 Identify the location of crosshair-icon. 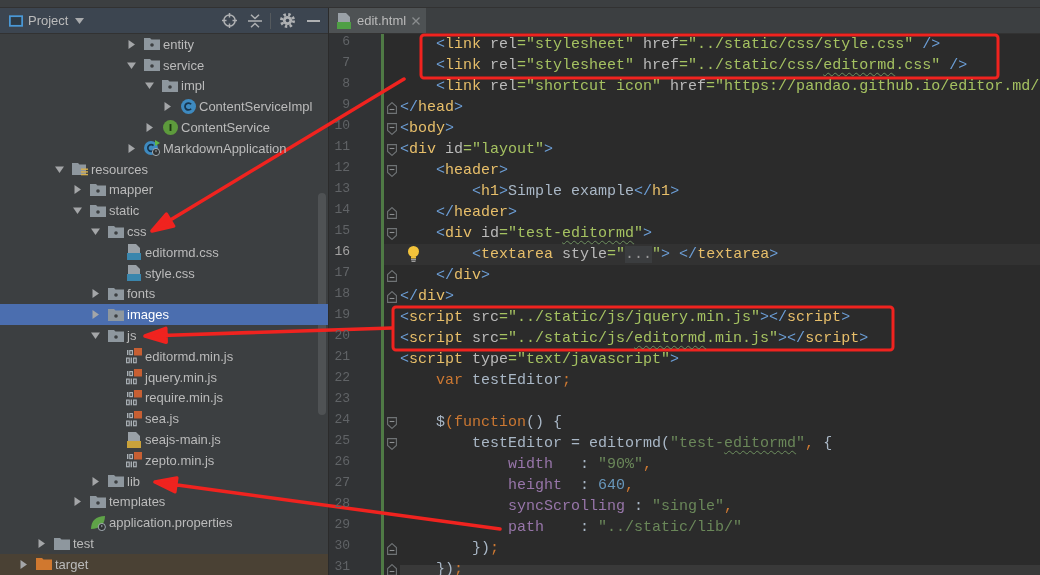
(229, 20).